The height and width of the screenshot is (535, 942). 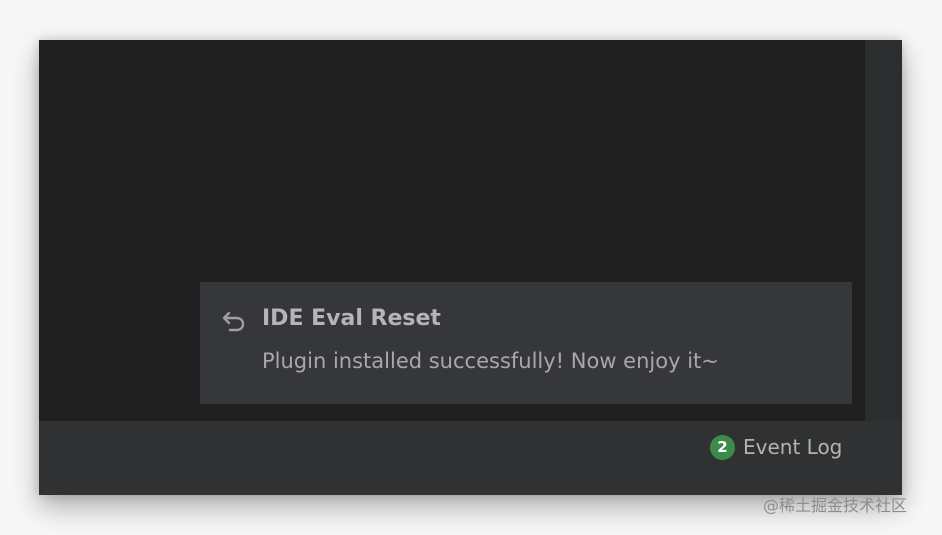 I want to click on watermark-text: @稀土掘金技术社区, so click(x=835, y=505).